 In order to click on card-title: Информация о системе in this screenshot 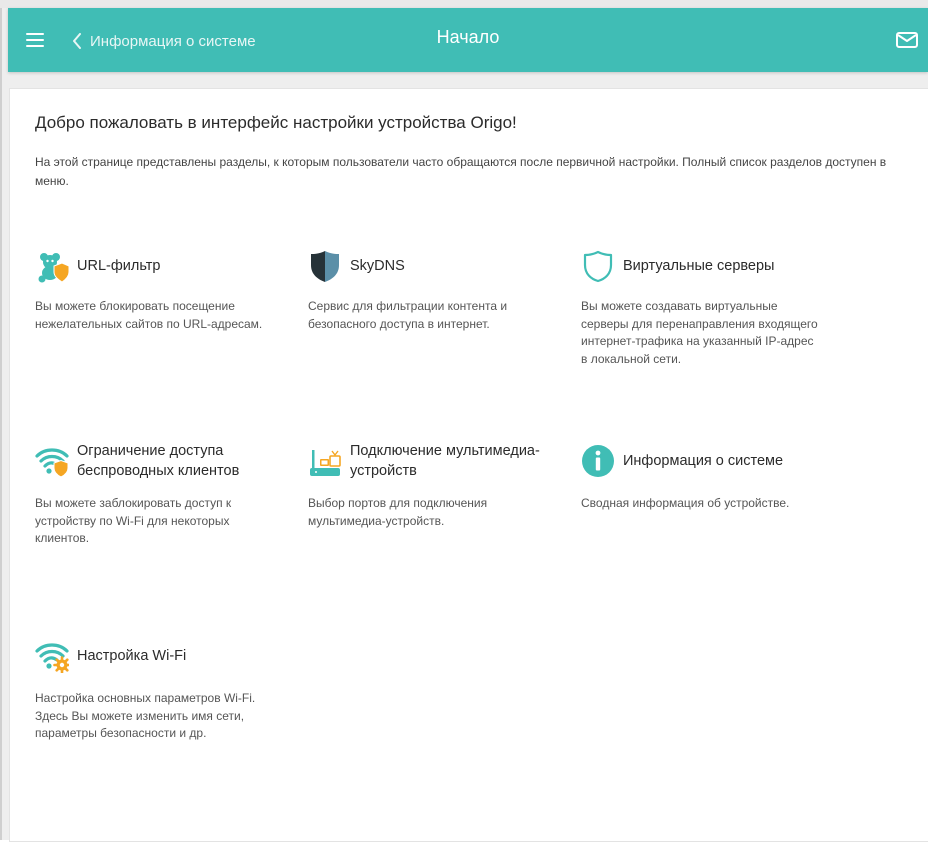, I will do `click(703, 461)`.